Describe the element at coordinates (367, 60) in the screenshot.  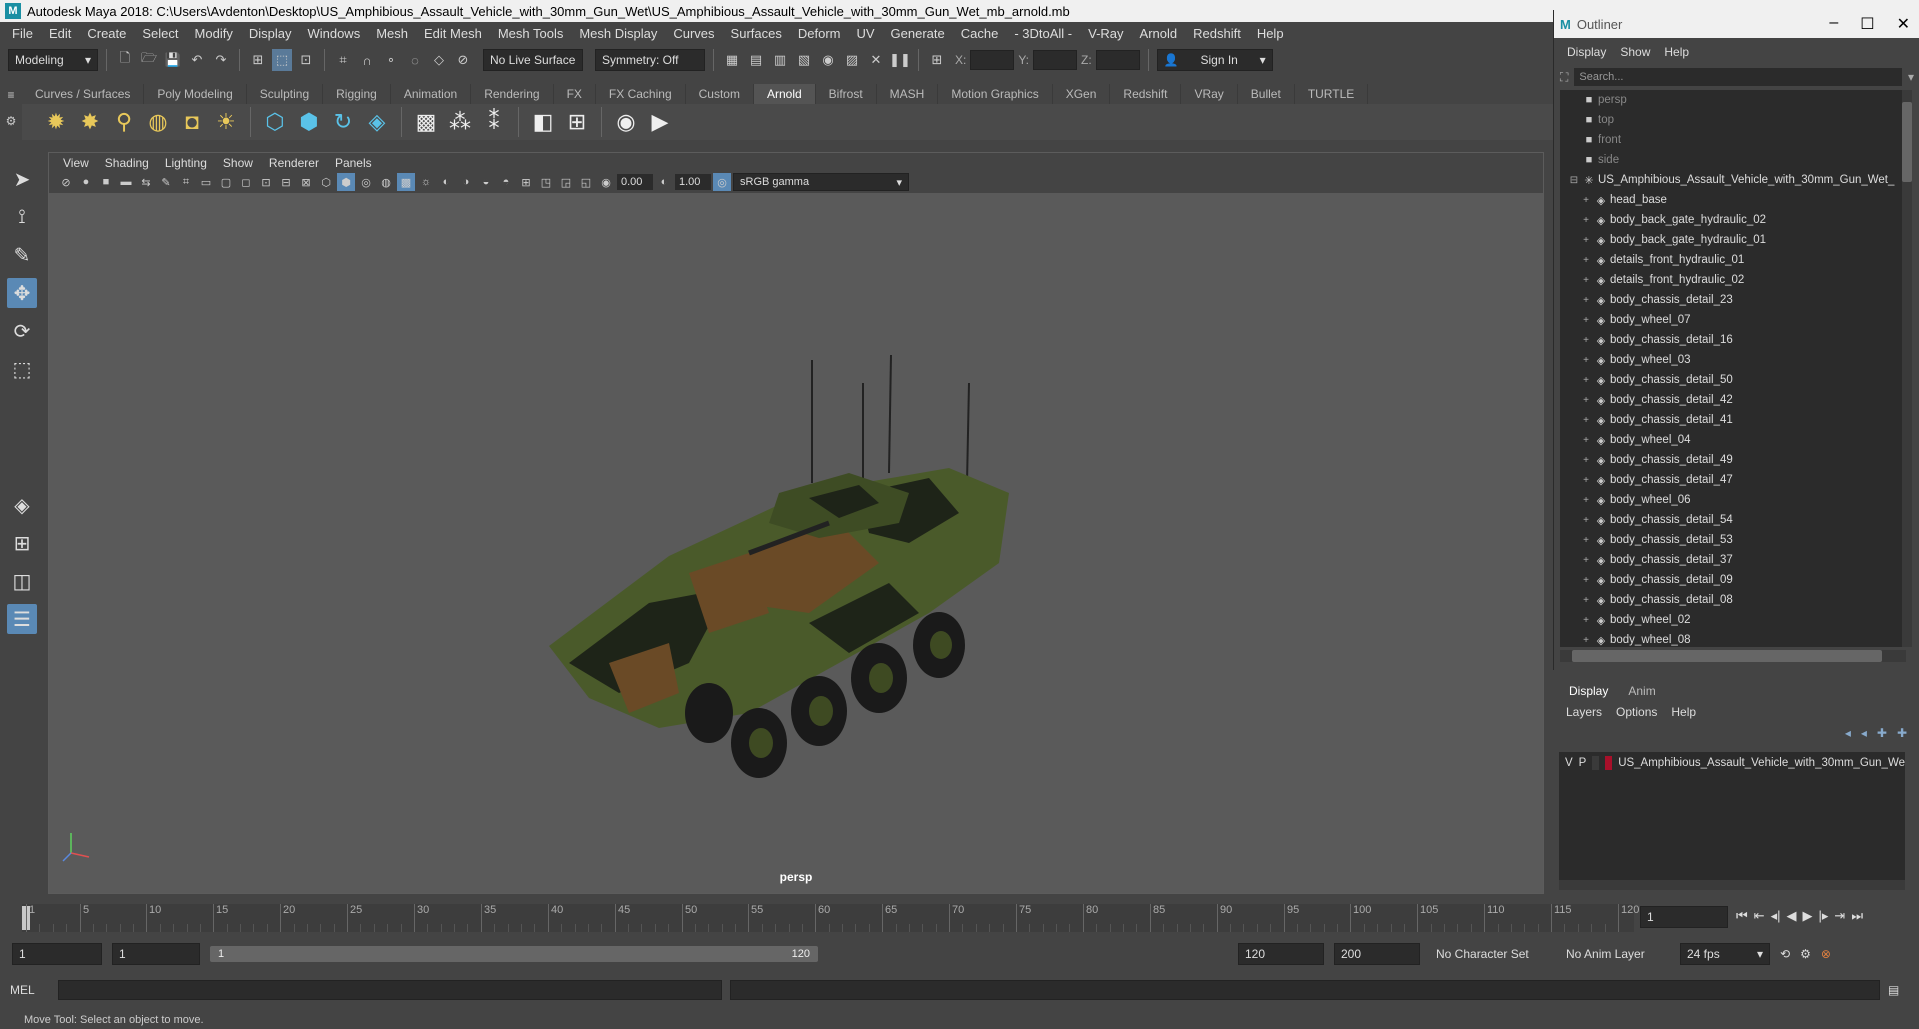
I see `snap-curve-icon: ∩` at that location.